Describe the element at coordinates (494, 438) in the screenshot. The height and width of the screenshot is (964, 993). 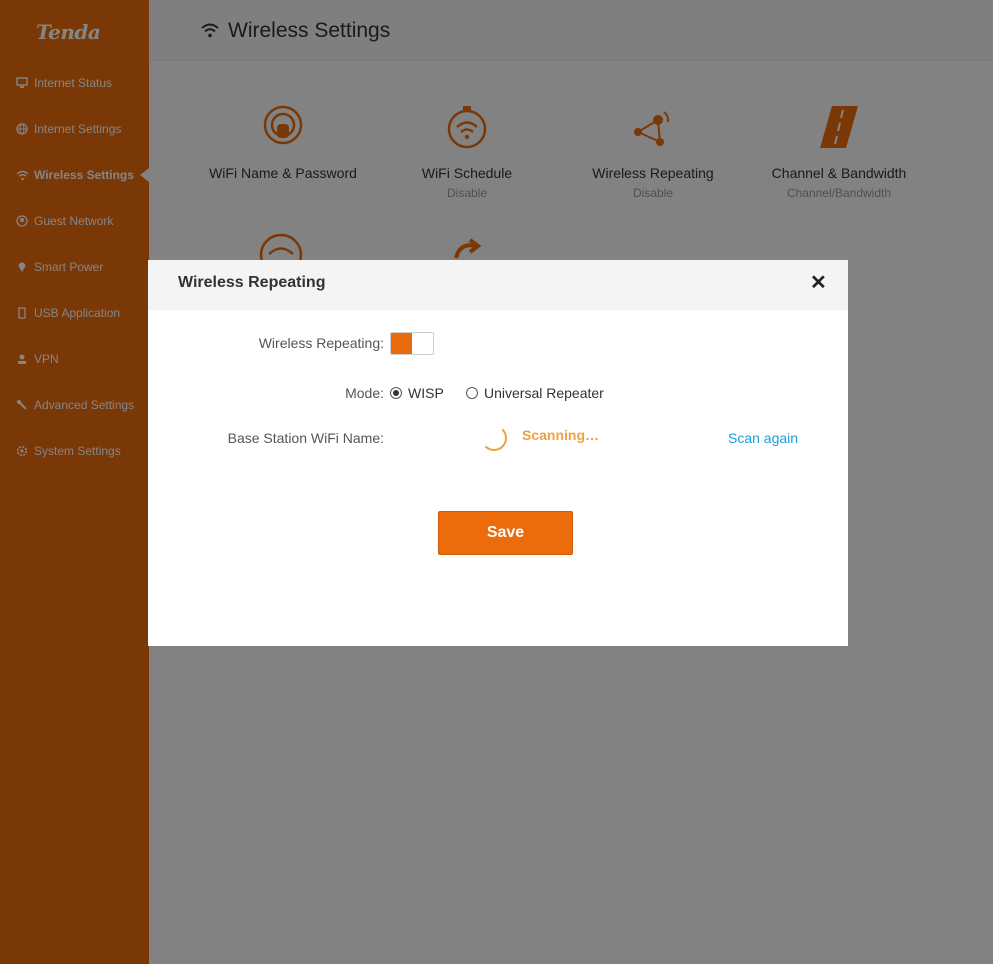
I see `loading-spinner-icon` at that location.